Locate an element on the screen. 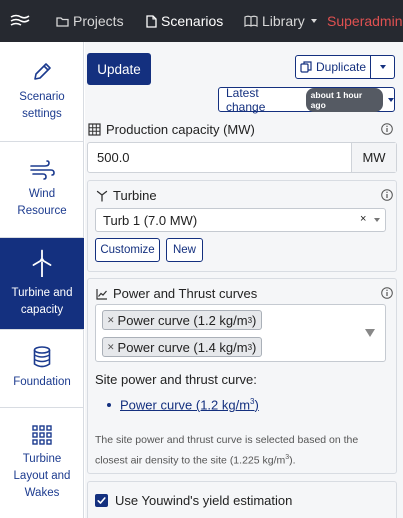  sidebar-item-foundation: Foundation is located at coordinates (42, 369).